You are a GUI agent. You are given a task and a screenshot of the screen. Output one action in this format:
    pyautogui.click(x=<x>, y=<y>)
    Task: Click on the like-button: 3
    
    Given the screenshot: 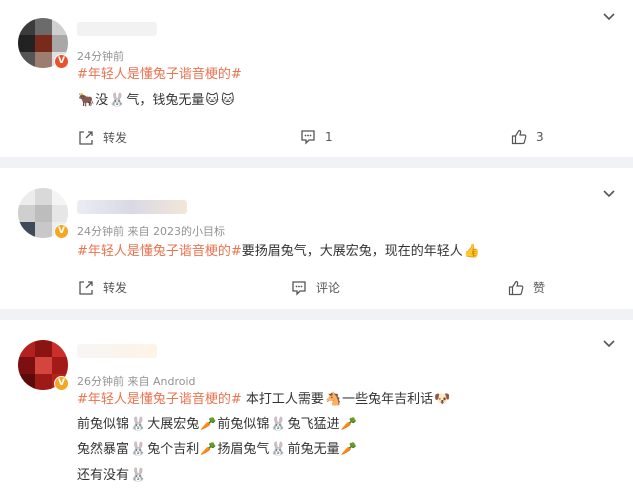 What is the action you would take?
    pyautogui.click(x=527, y=137)
    